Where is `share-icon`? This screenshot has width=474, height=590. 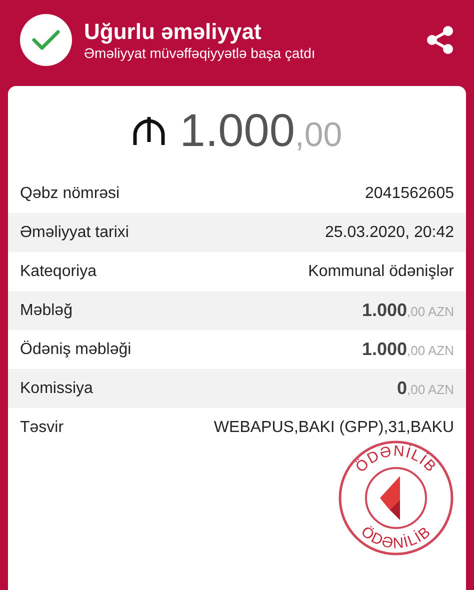 share-icon is located at coordinates (440, 40).